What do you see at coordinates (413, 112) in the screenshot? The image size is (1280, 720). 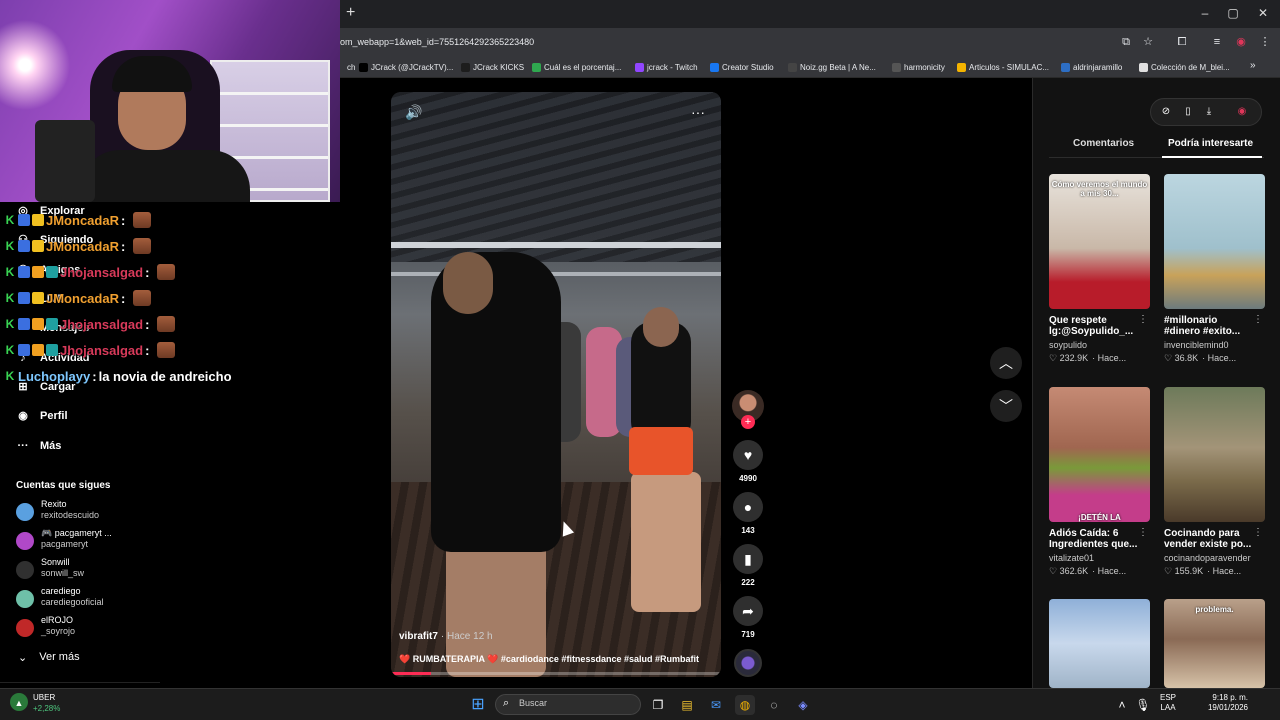 I see `volume-icon: 🔊` at bounding box center [413, 112].